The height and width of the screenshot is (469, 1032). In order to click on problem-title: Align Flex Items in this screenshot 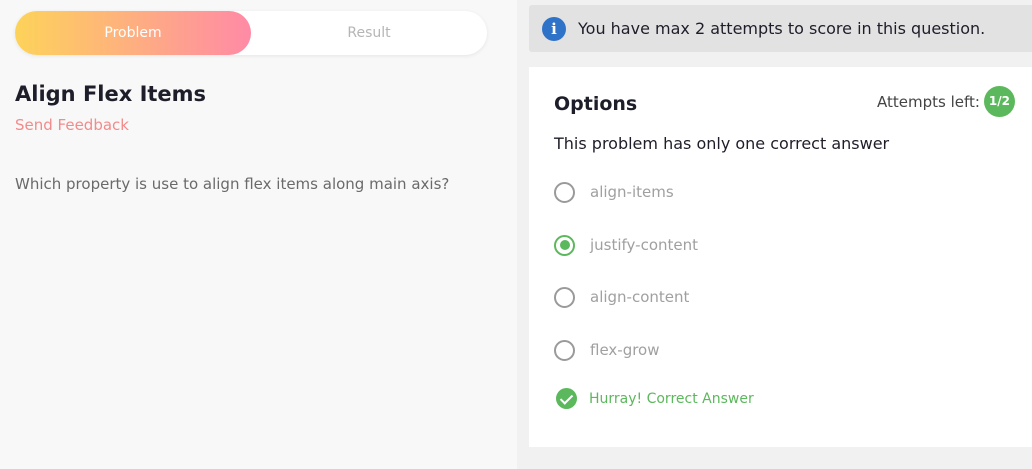, I will do `click(111, 94)`.